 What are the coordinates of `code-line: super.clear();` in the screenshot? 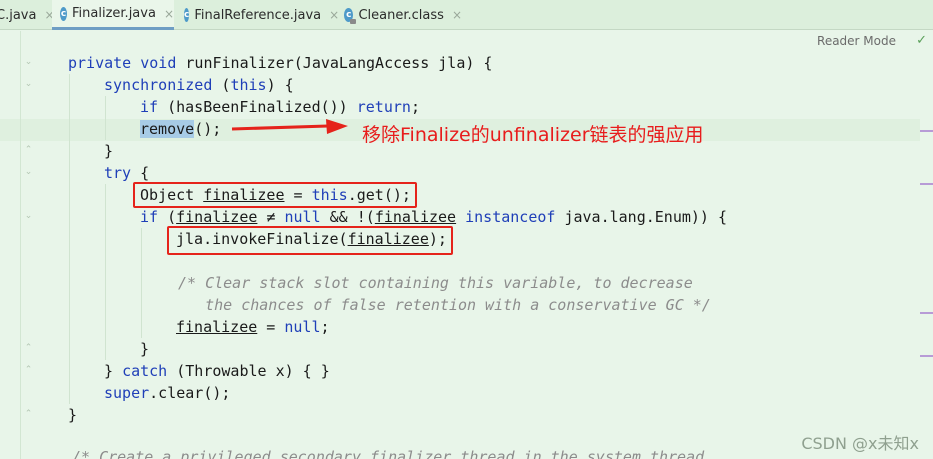 It's located at (167, 393).